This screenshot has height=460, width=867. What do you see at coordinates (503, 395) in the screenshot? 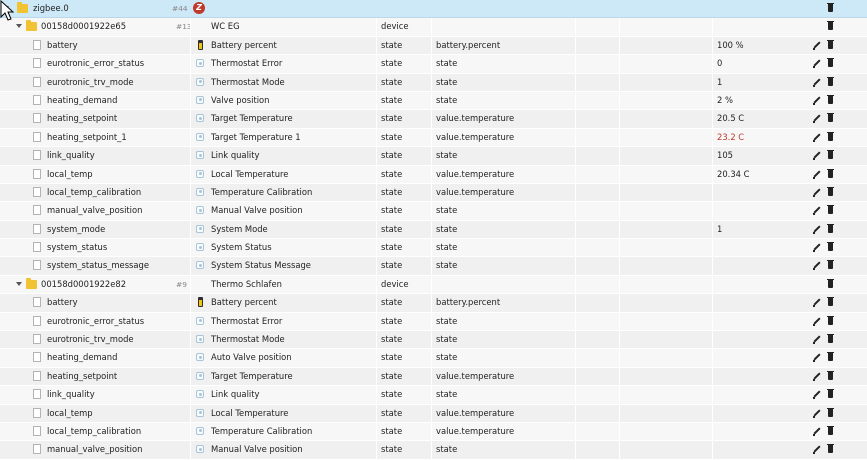
I see `state-role: state` at bounding box center [503, 395].